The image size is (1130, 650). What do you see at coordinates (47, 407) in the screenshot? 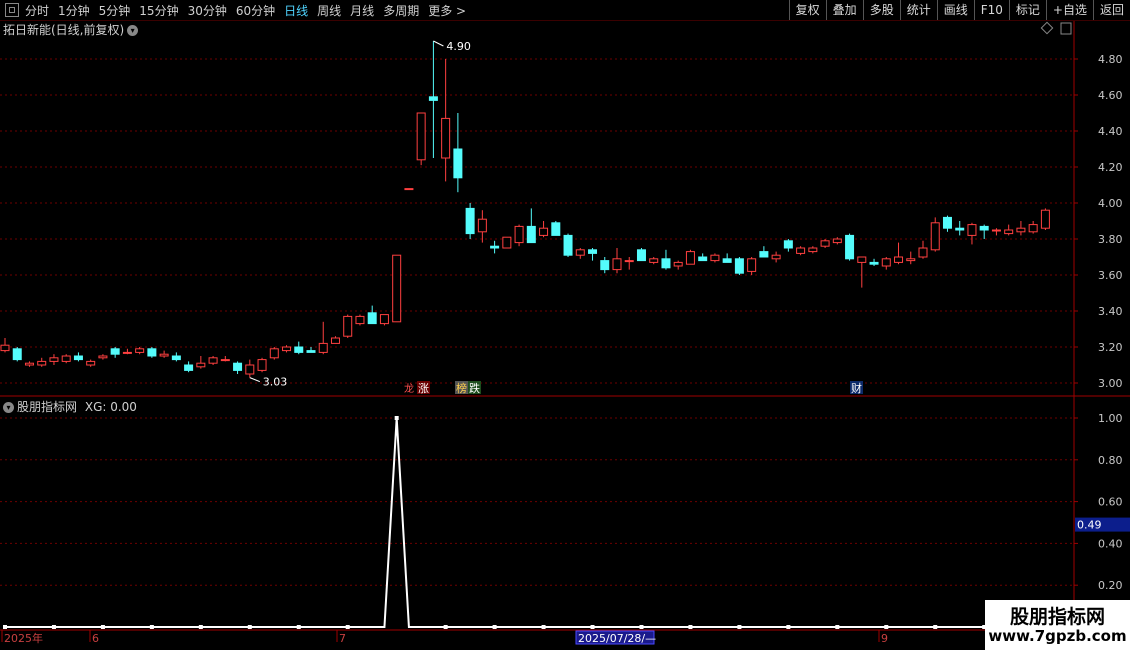
I see `indicator-name: 股朋指标网` at bounding box center [47, 407].